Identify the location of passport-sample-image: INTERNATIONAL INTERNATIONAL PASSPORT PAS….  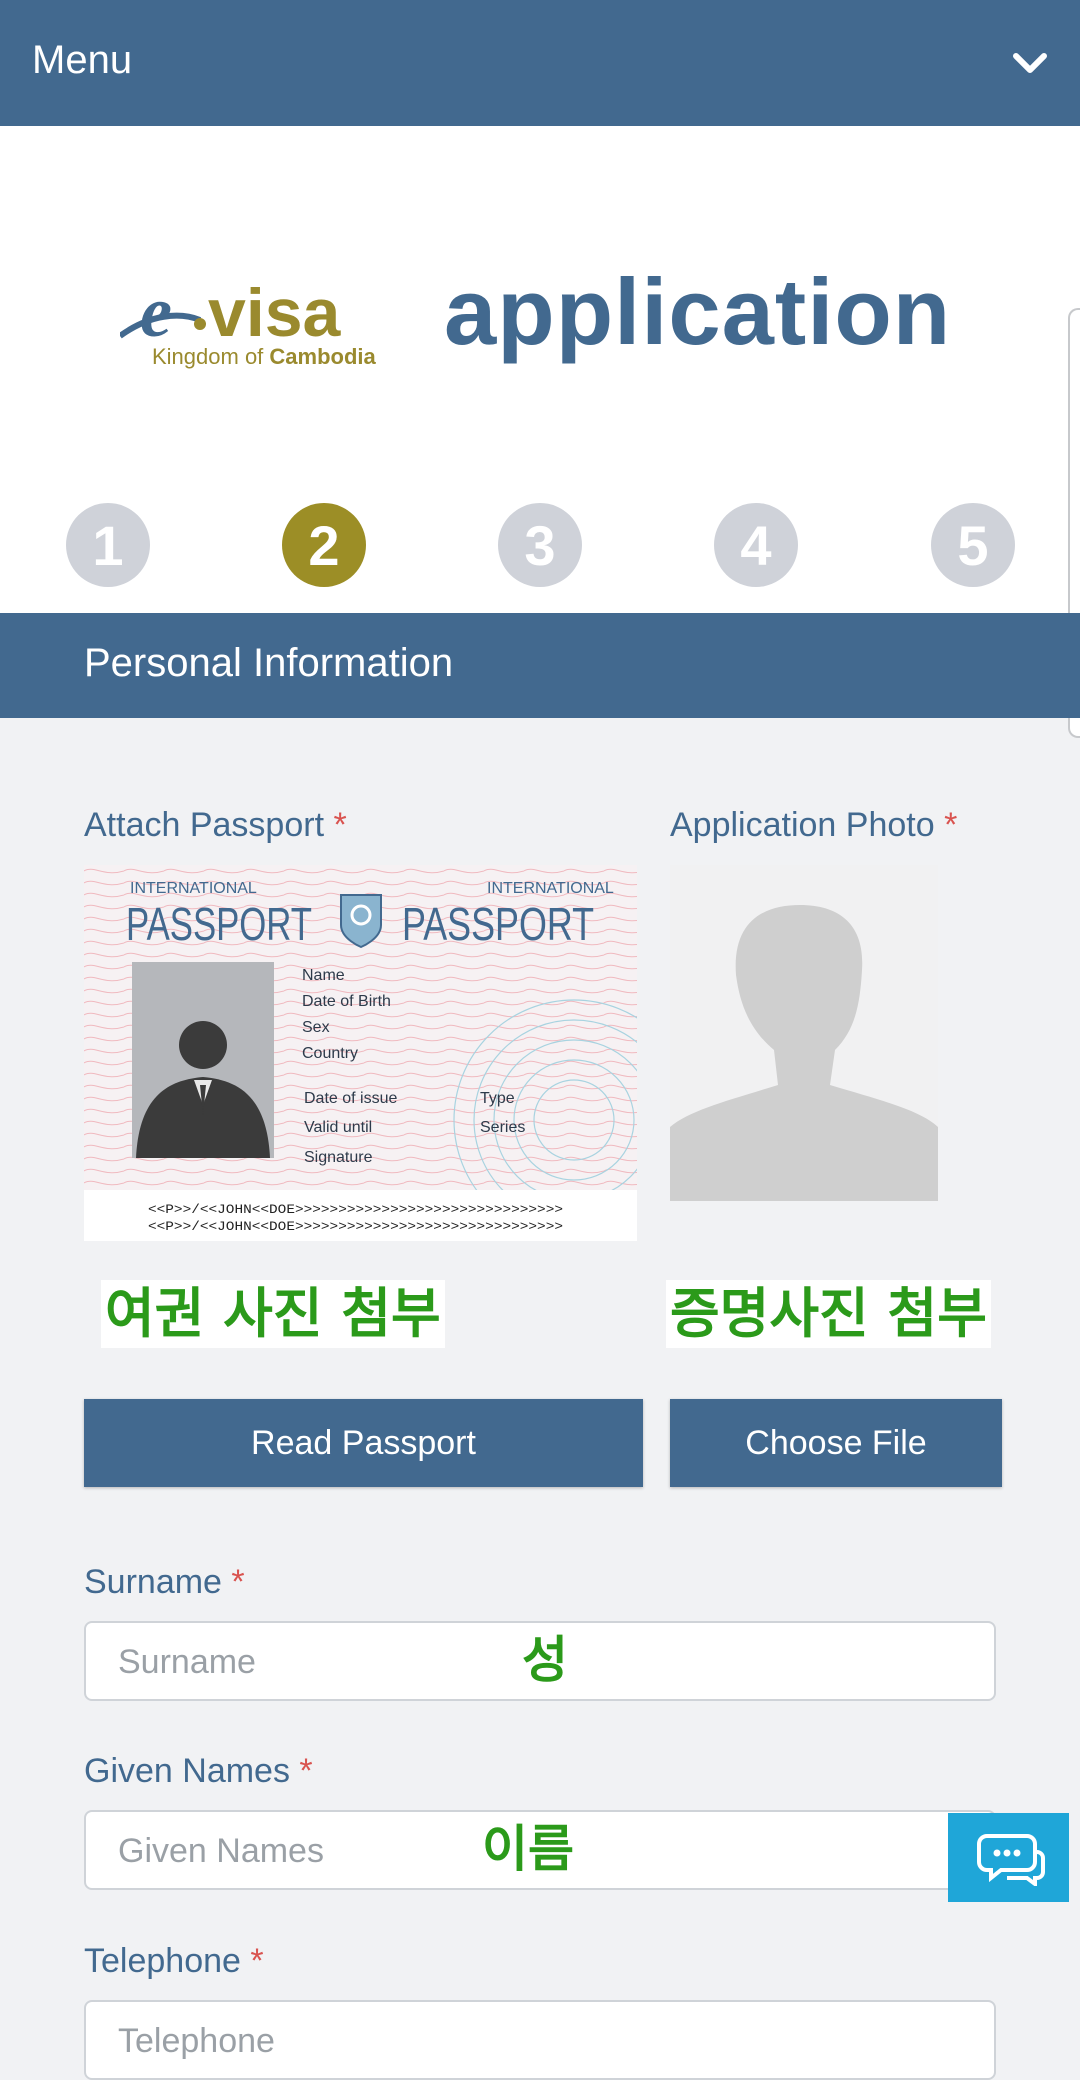
(360, 1053).